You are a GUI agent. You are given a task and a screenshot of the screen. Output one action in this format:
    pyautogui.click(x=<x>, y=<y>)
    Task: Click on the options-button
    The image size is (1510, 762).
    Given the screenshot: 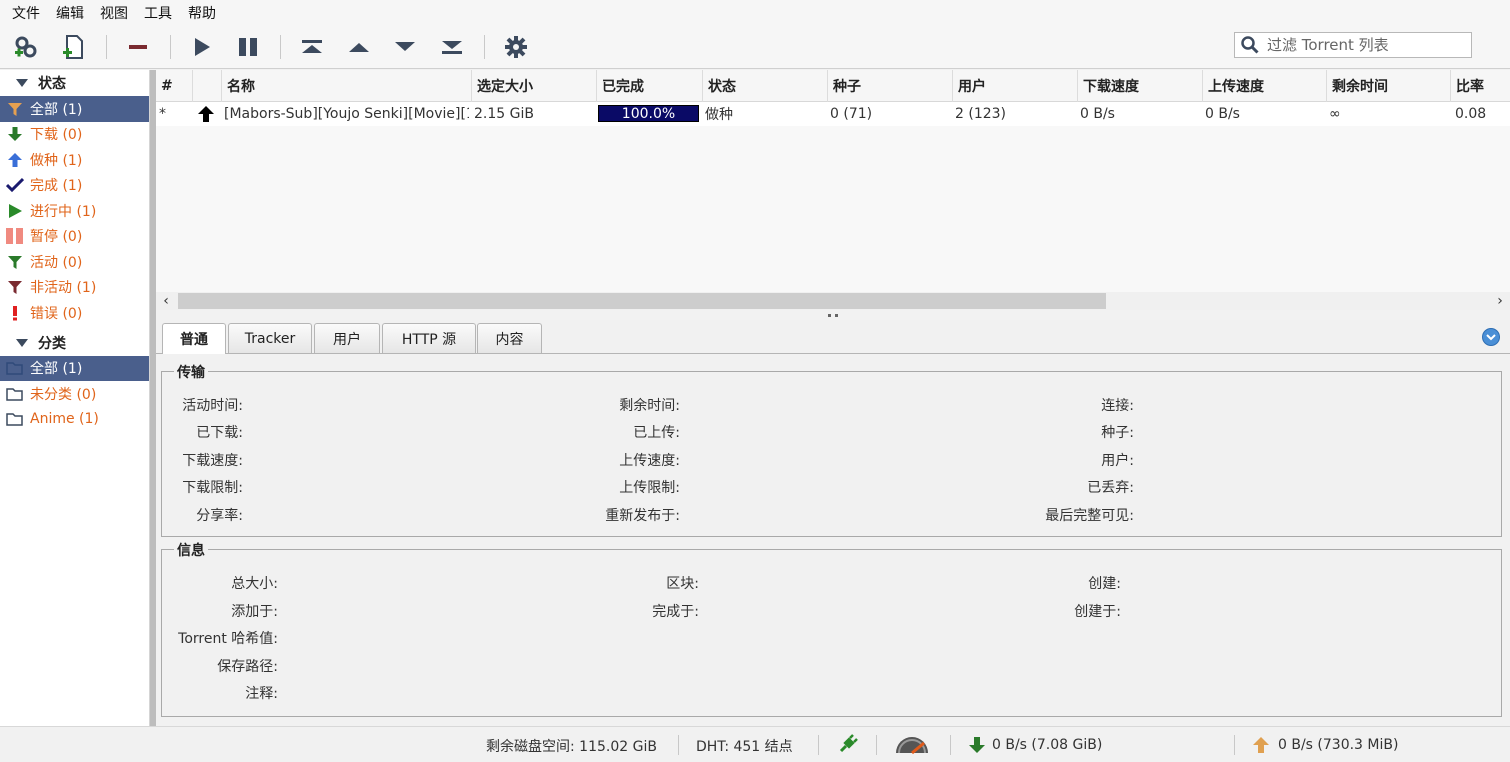 What is the action you would take?
    pyautogui.click(x=516, y=47)
    